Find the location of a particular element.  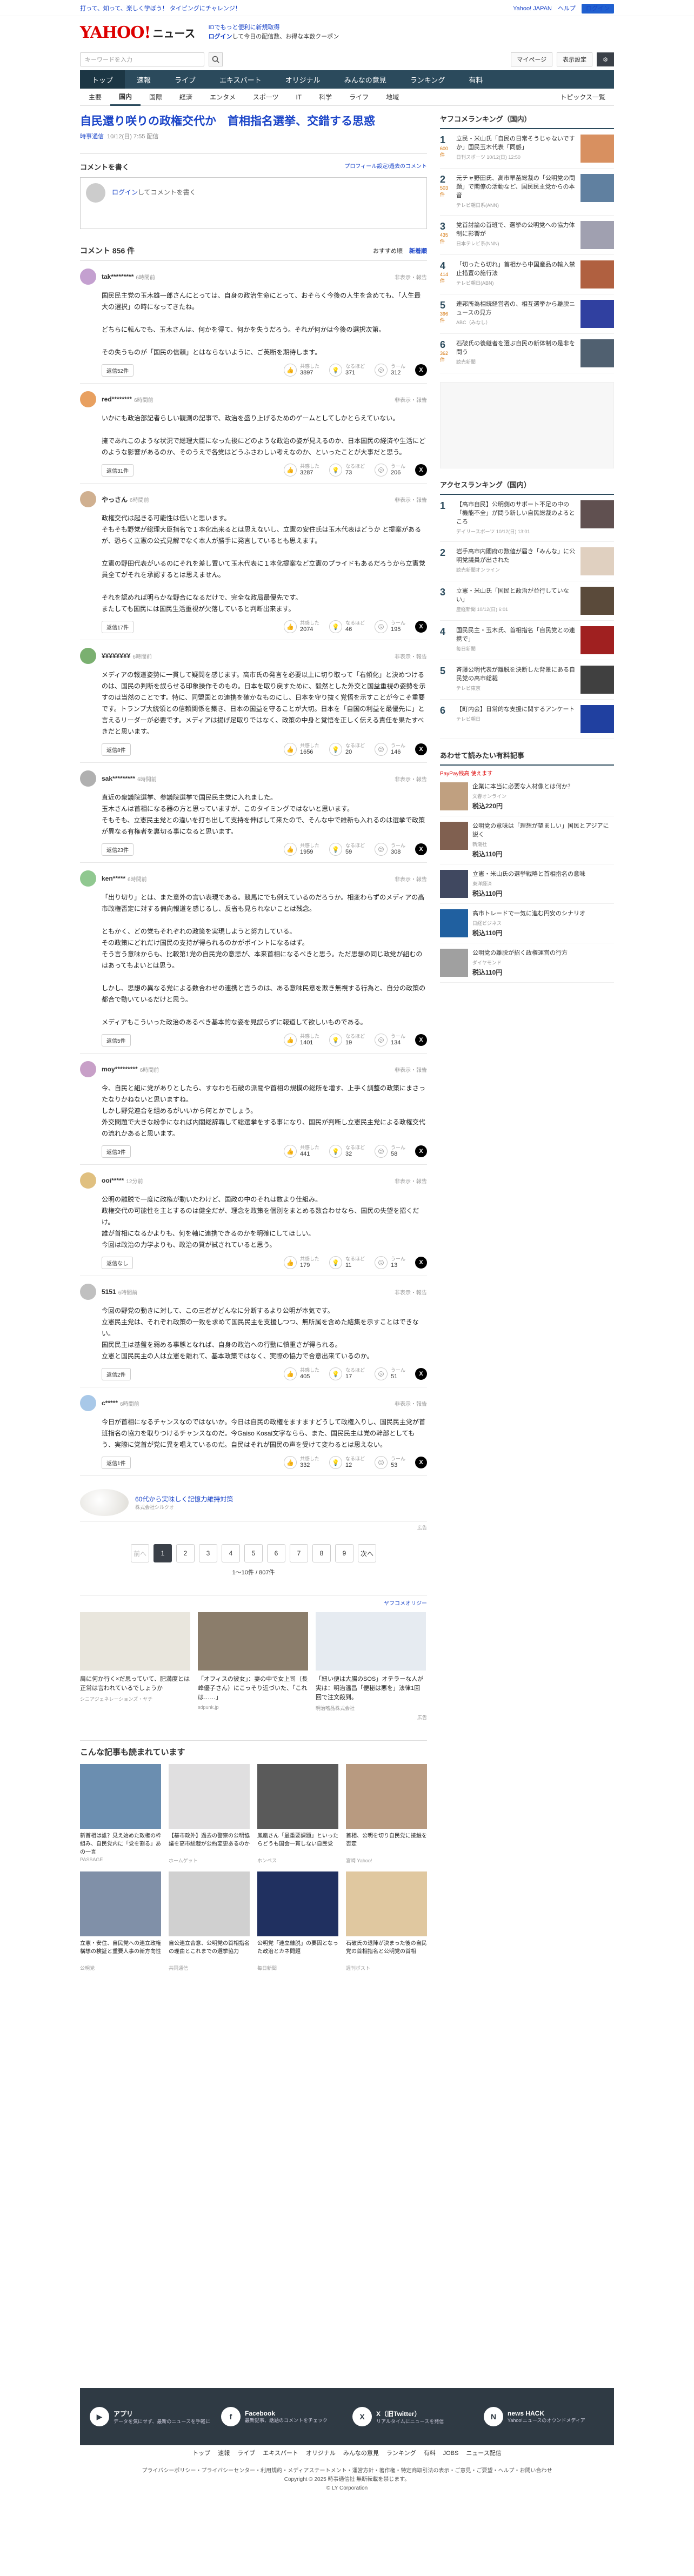

vote-aha-button: 💡 なるほど 20 is located at coordinates (347, 750).